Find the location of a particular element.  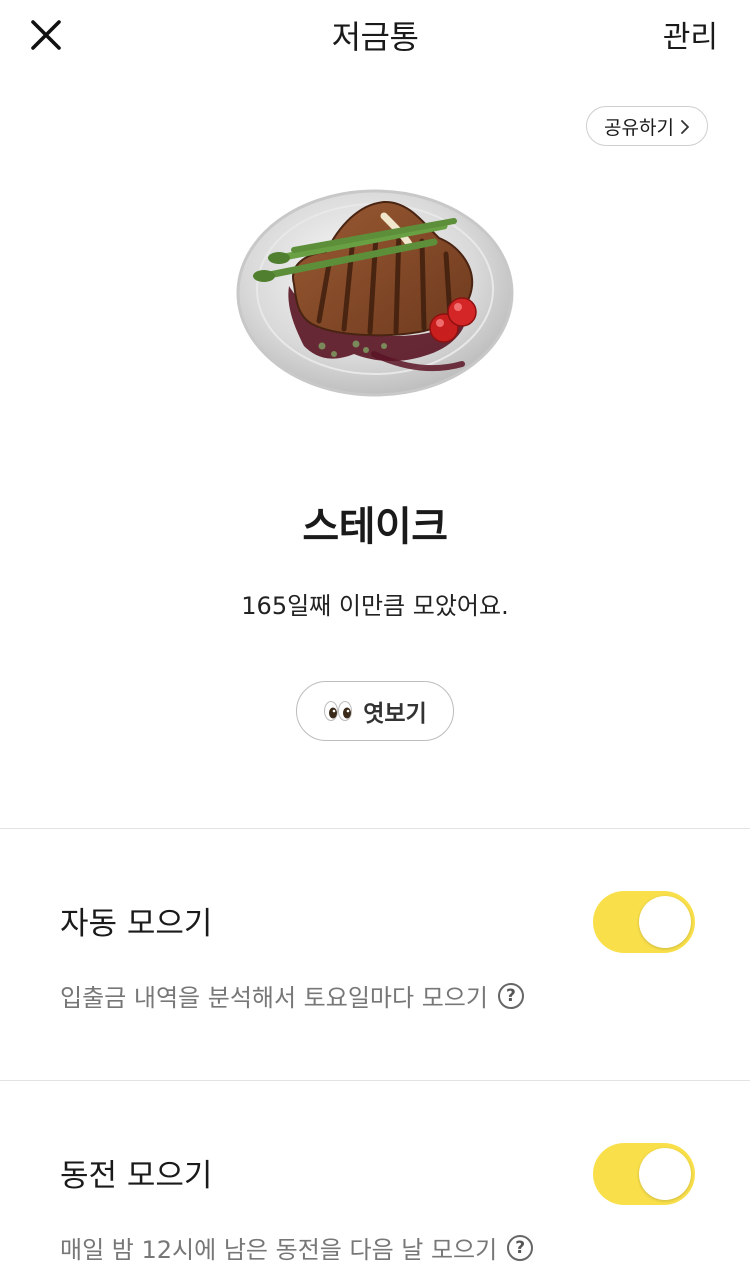

steak-illustration is located at coordinates (375, 293).